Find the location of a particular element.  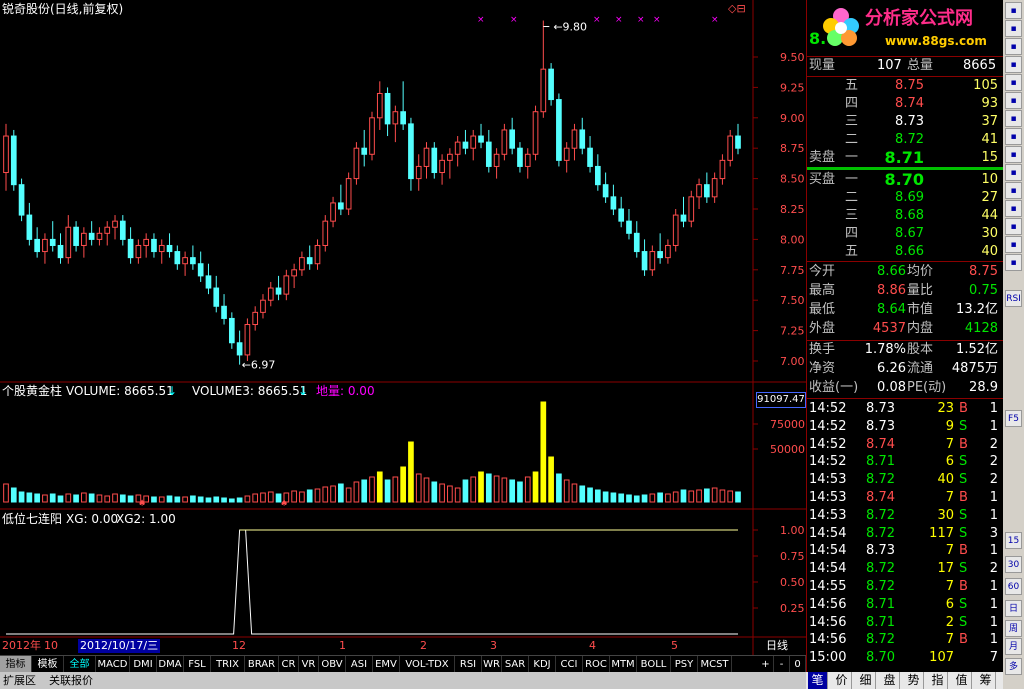

indicator-tab: WR is located at coordinates (492, 664).